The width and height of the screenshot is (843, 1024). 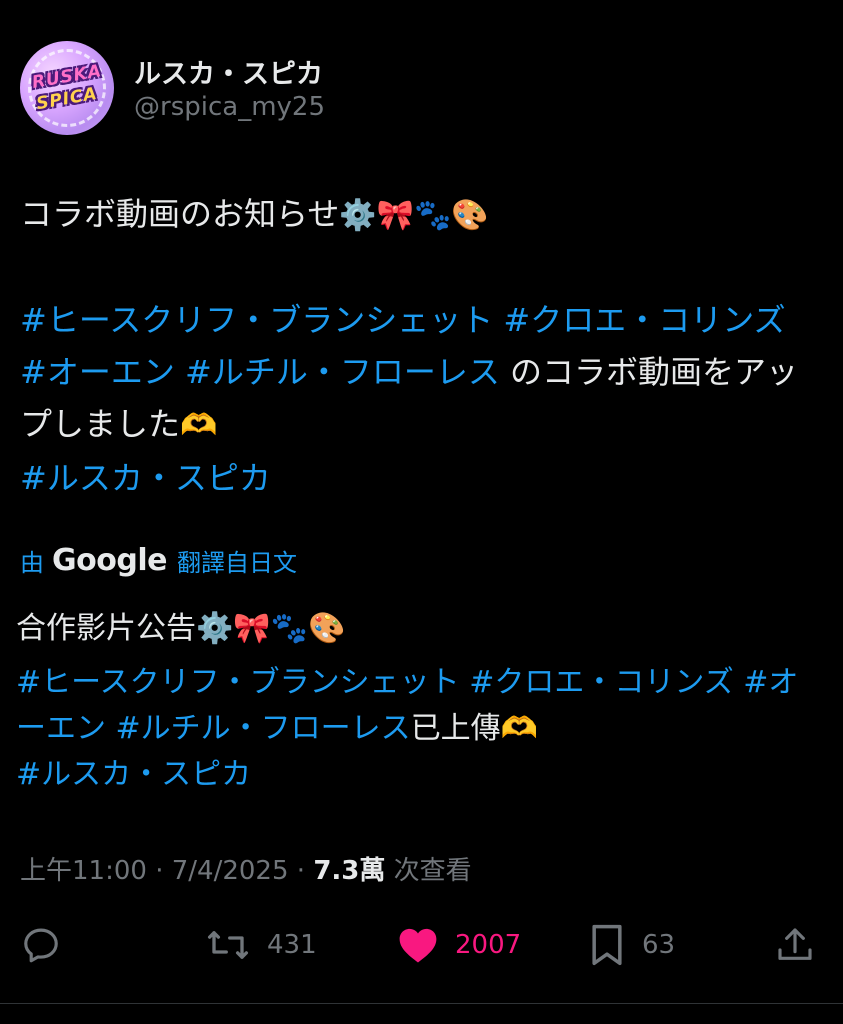 I want to click on avatar: RUSKA SPICA, so click(x=67, y=88).